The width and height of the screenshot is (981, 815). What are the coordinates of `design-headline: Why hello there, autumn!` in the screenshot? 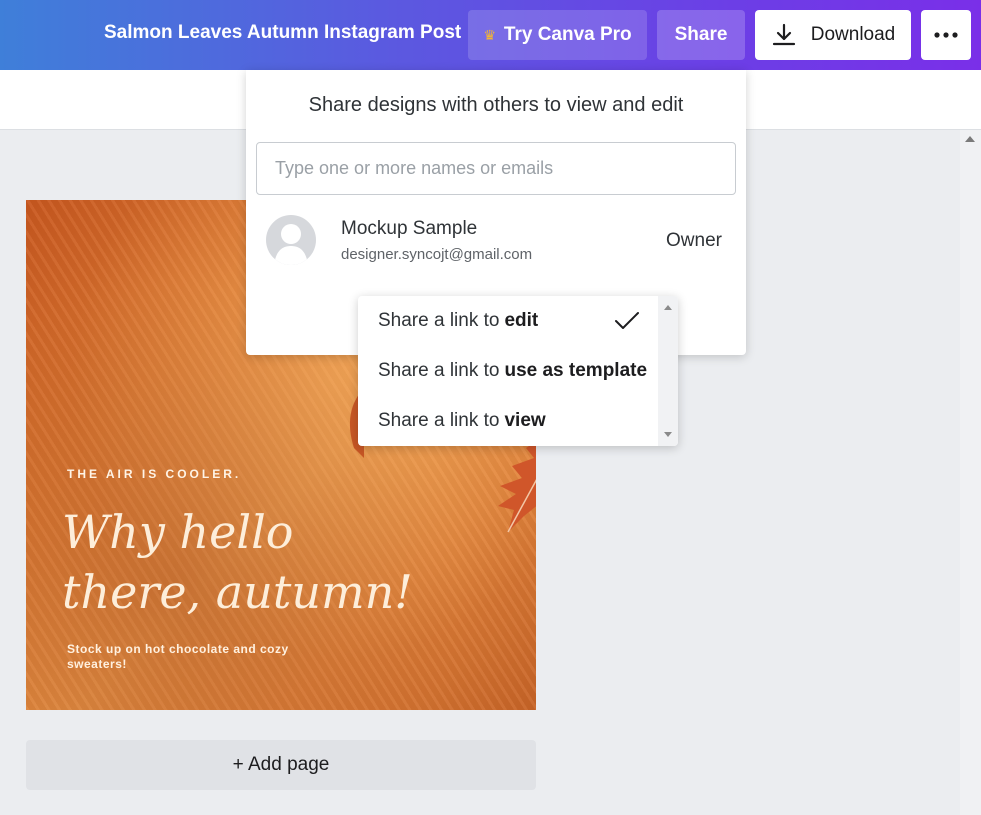 It's located at (237, 562).